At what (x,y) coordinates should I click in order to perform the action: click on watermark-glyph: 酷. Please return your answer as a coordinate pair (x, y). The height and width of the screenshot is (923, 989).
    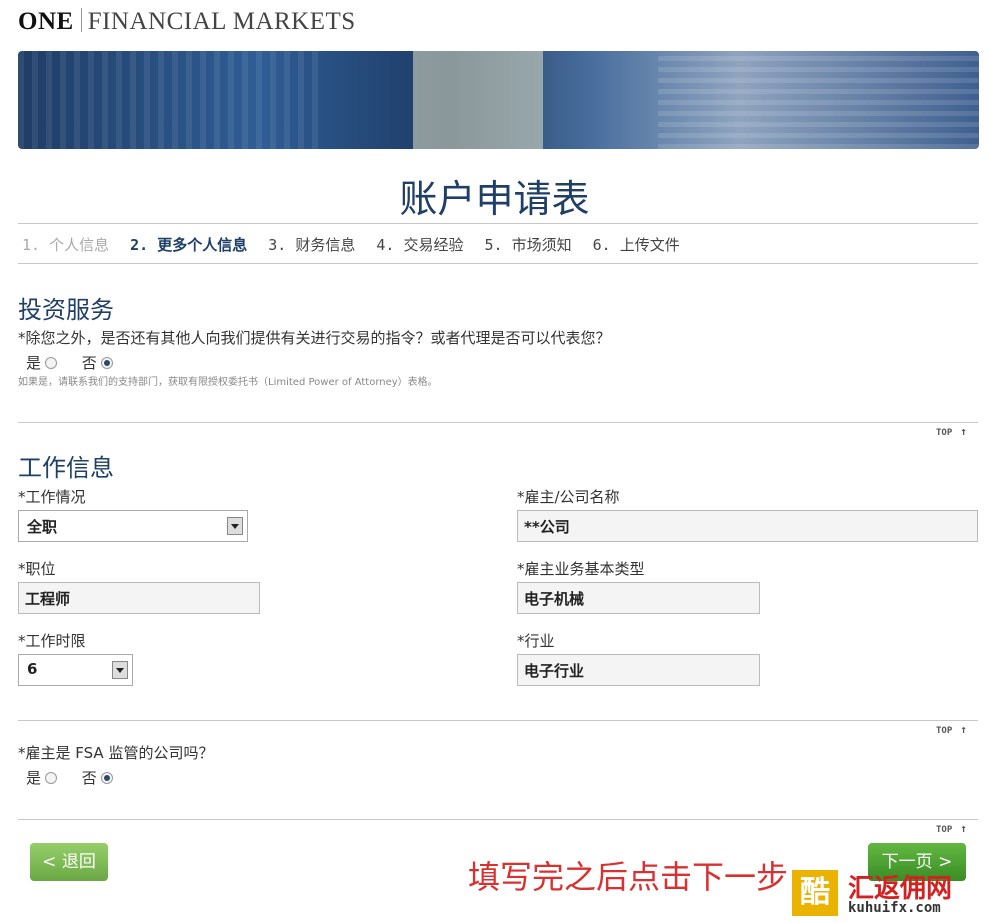
    Looking at the image, I should click on (815, 893).